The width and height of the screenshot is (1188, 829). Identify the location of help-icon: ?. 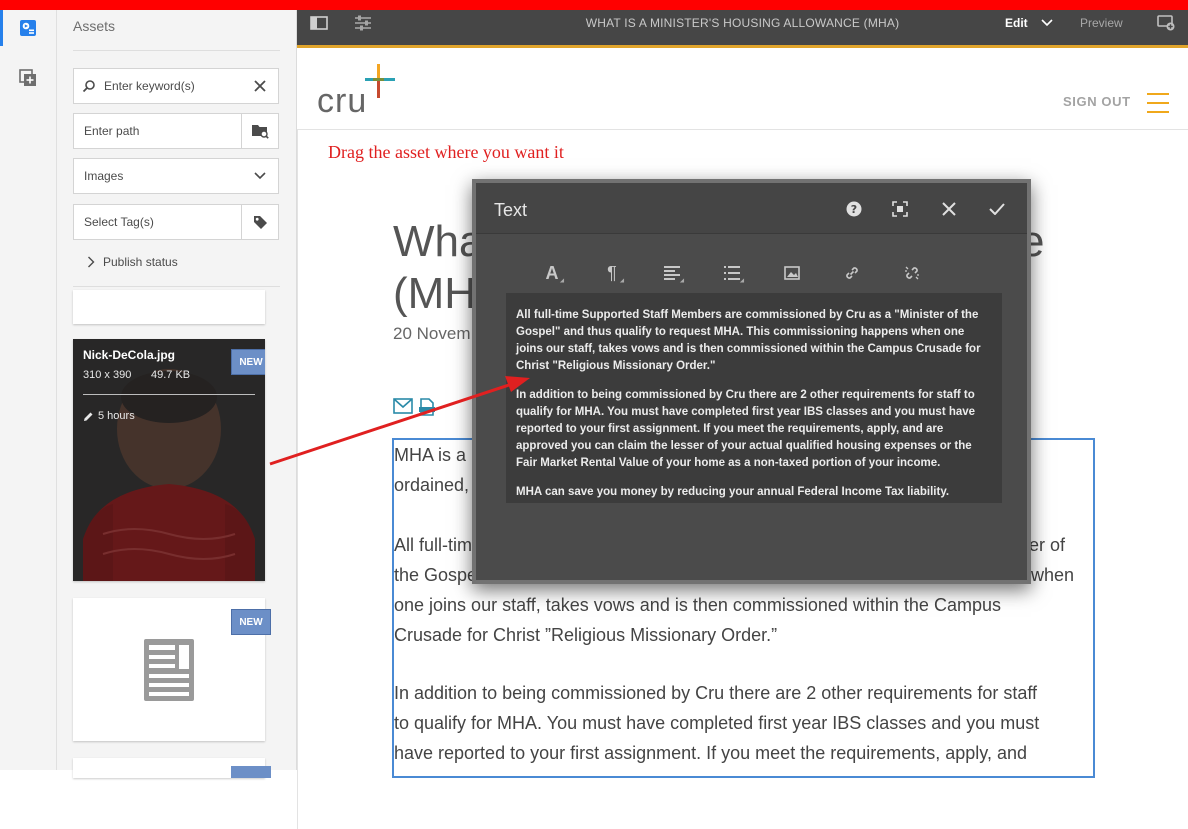
(854, 209).